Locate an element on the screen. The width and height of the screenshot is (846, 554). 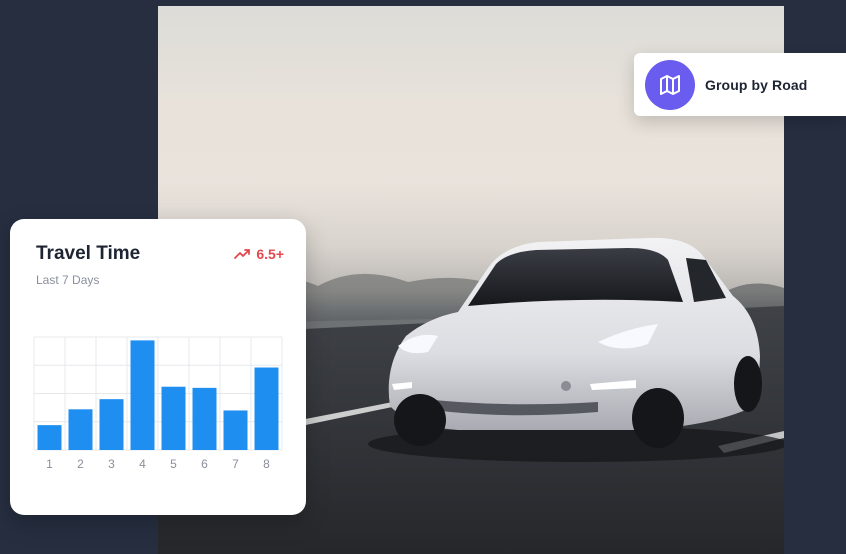
map-badge is located at coordinates (670, 84).